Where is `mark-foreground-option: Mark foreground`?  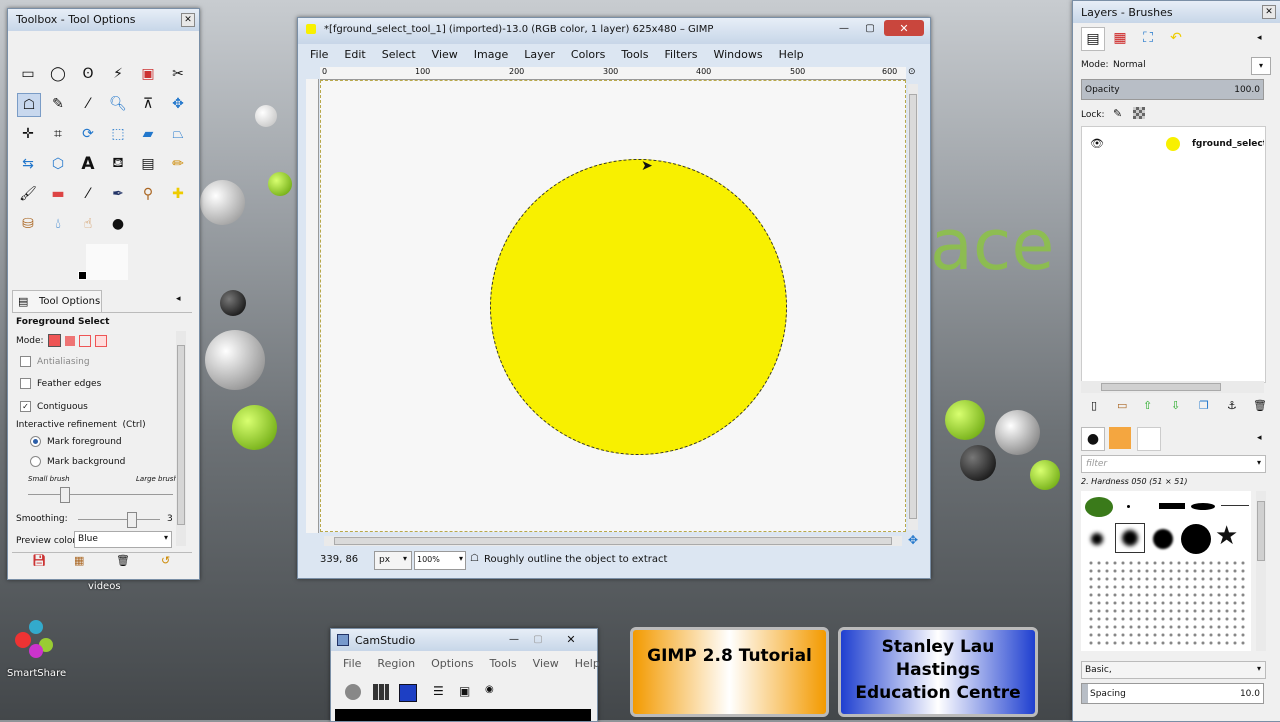 mark-foreground-option: Mark foreground is located at coordinates (76, 441).